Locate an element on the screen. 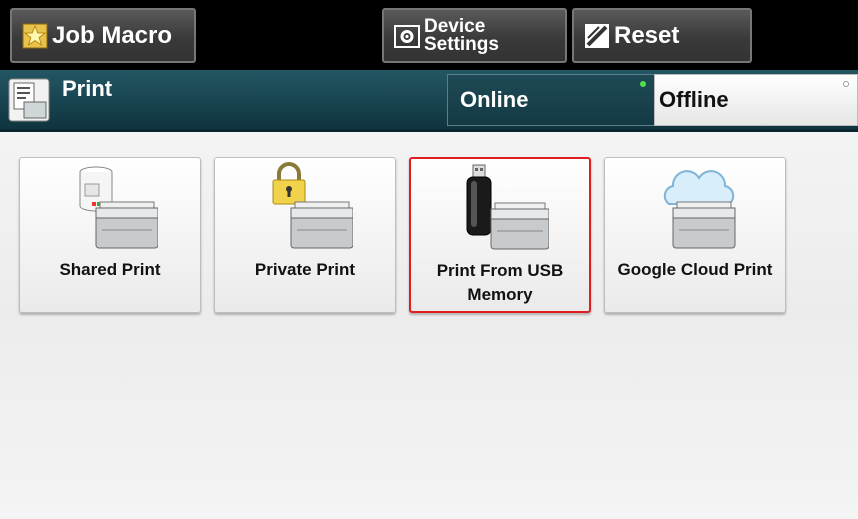 This screenshot has height=519, width=858. reset-icon is located at coordinates (597, 35).